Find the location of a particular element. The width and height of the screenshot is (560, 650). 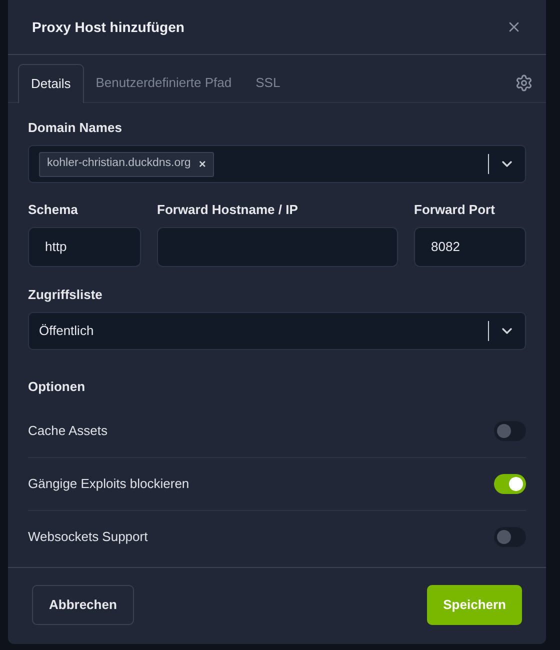

select-value: Öffentlich is located at coordinates (66, 331).